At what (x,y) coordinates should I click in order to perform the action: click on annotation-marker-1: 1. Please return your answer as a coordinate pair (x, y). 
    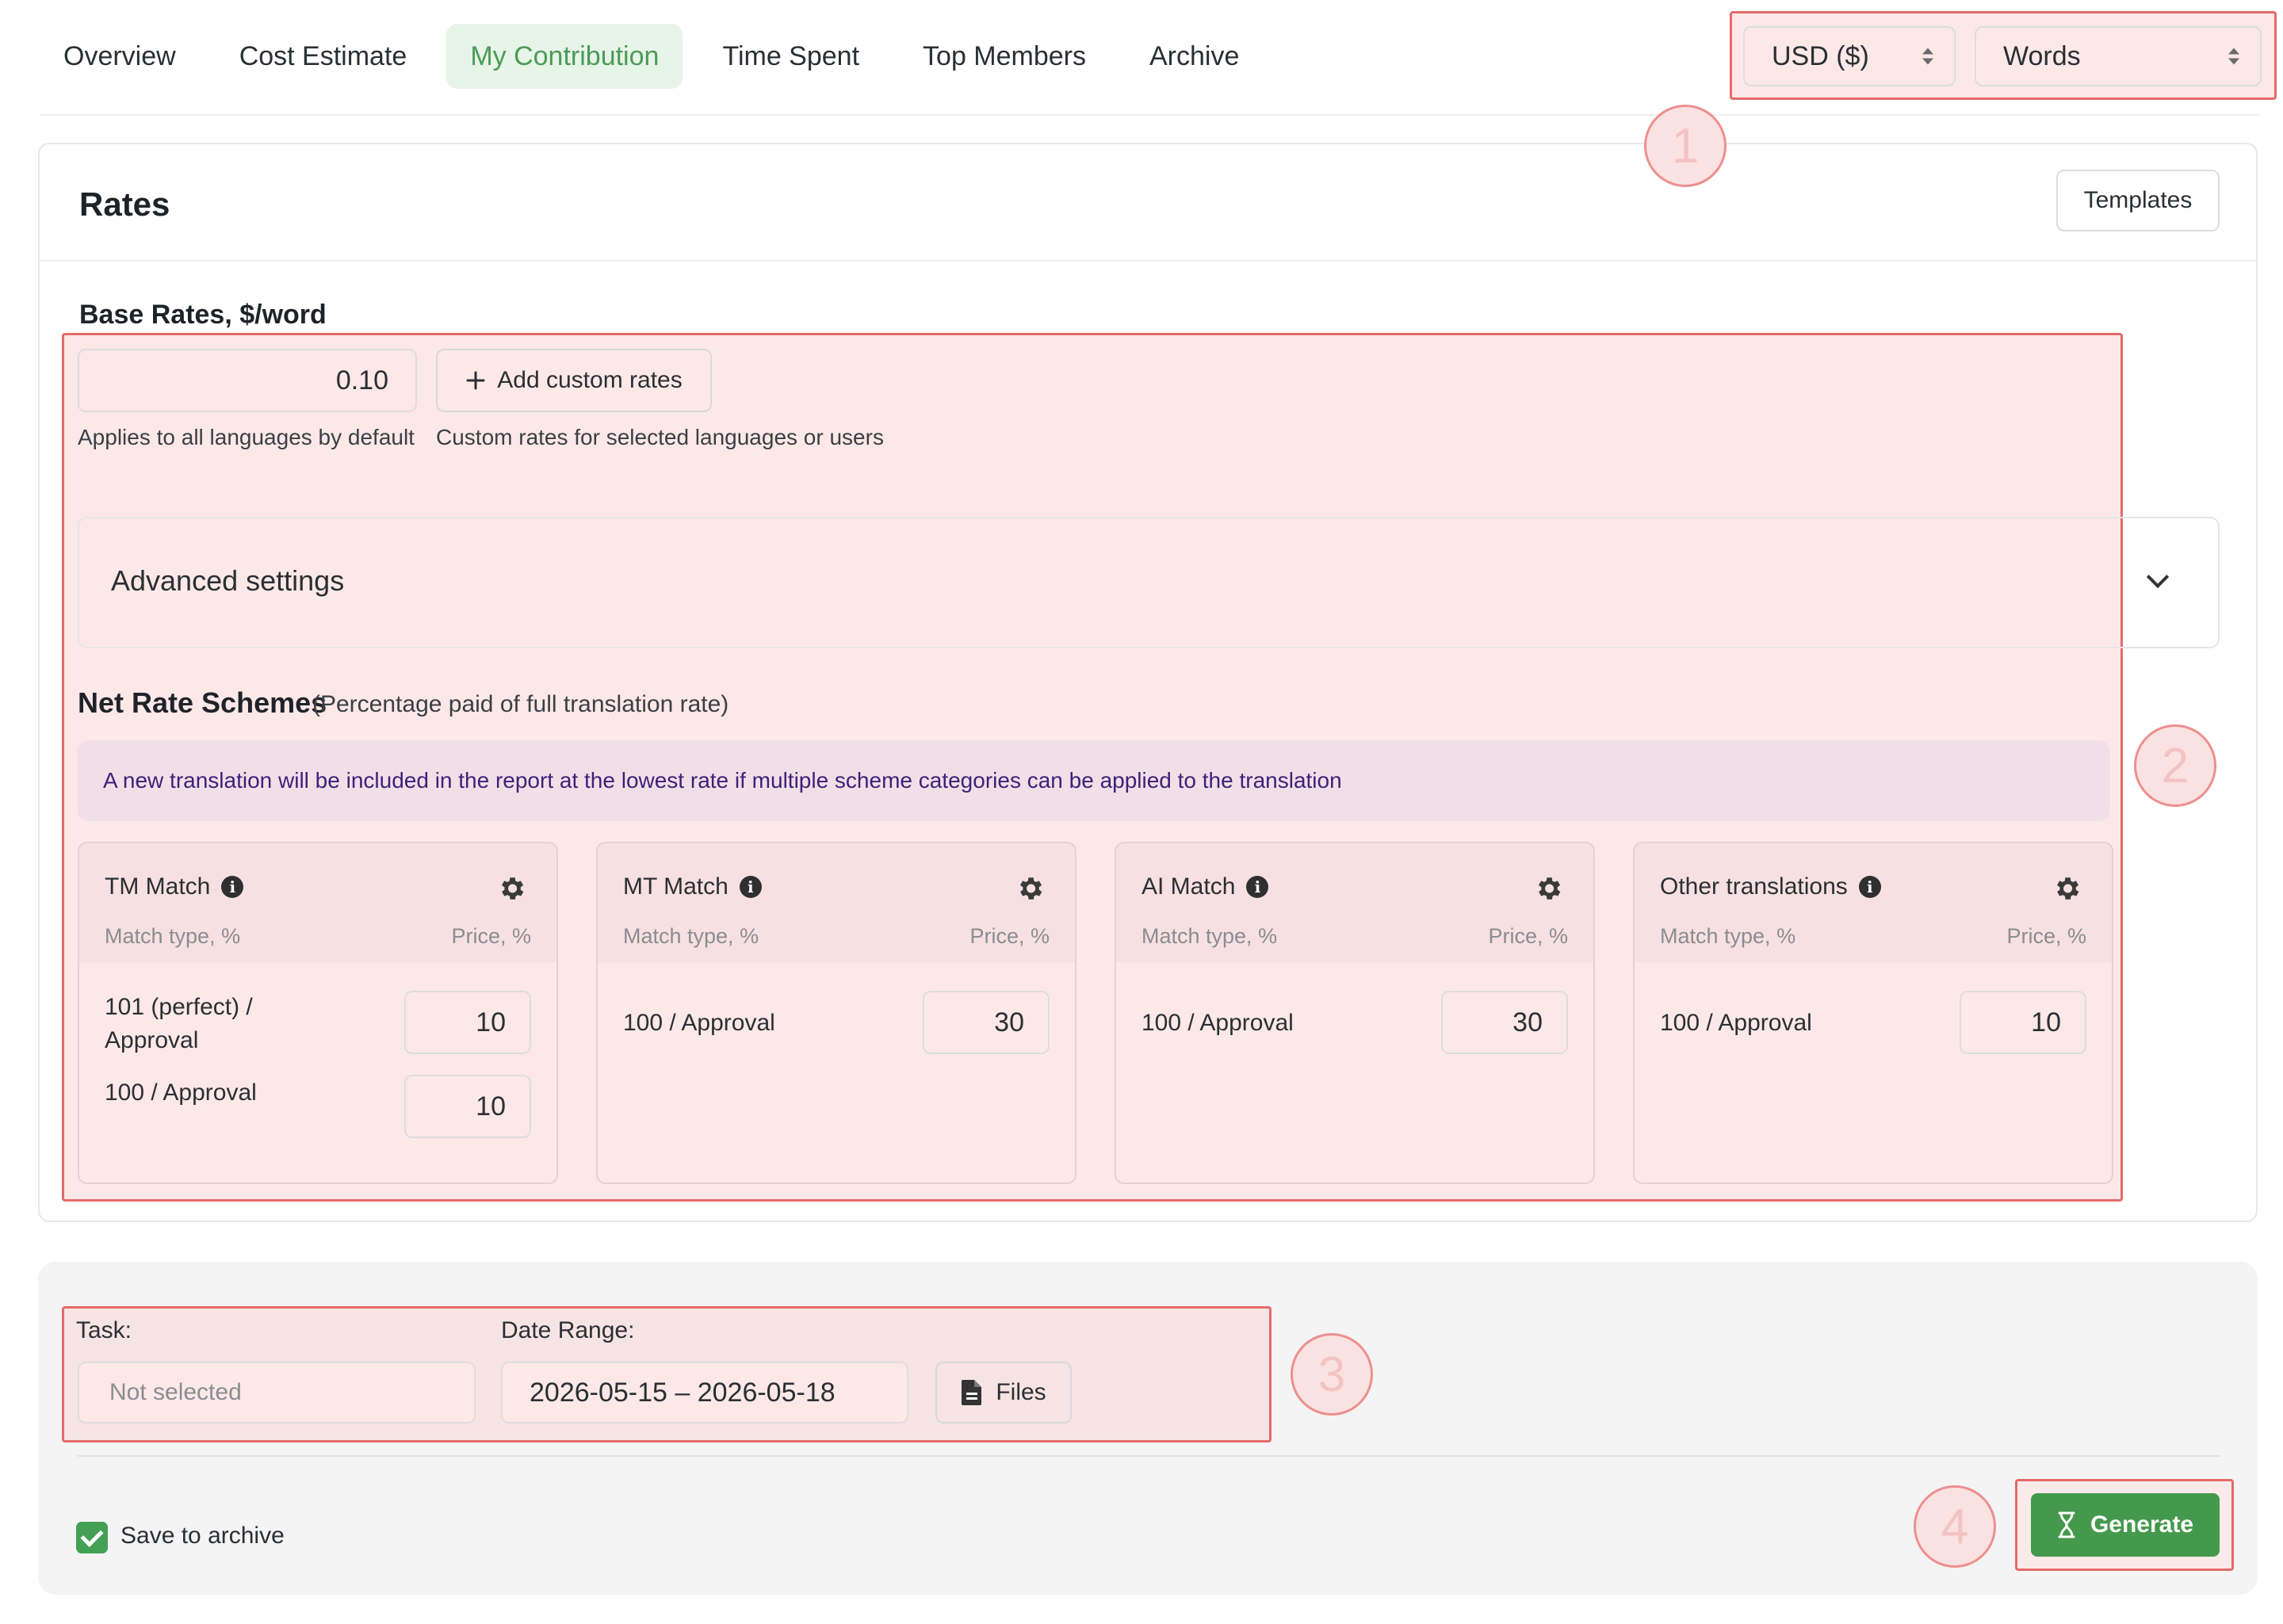
    Looking at the image, I should click on (1685, 146).